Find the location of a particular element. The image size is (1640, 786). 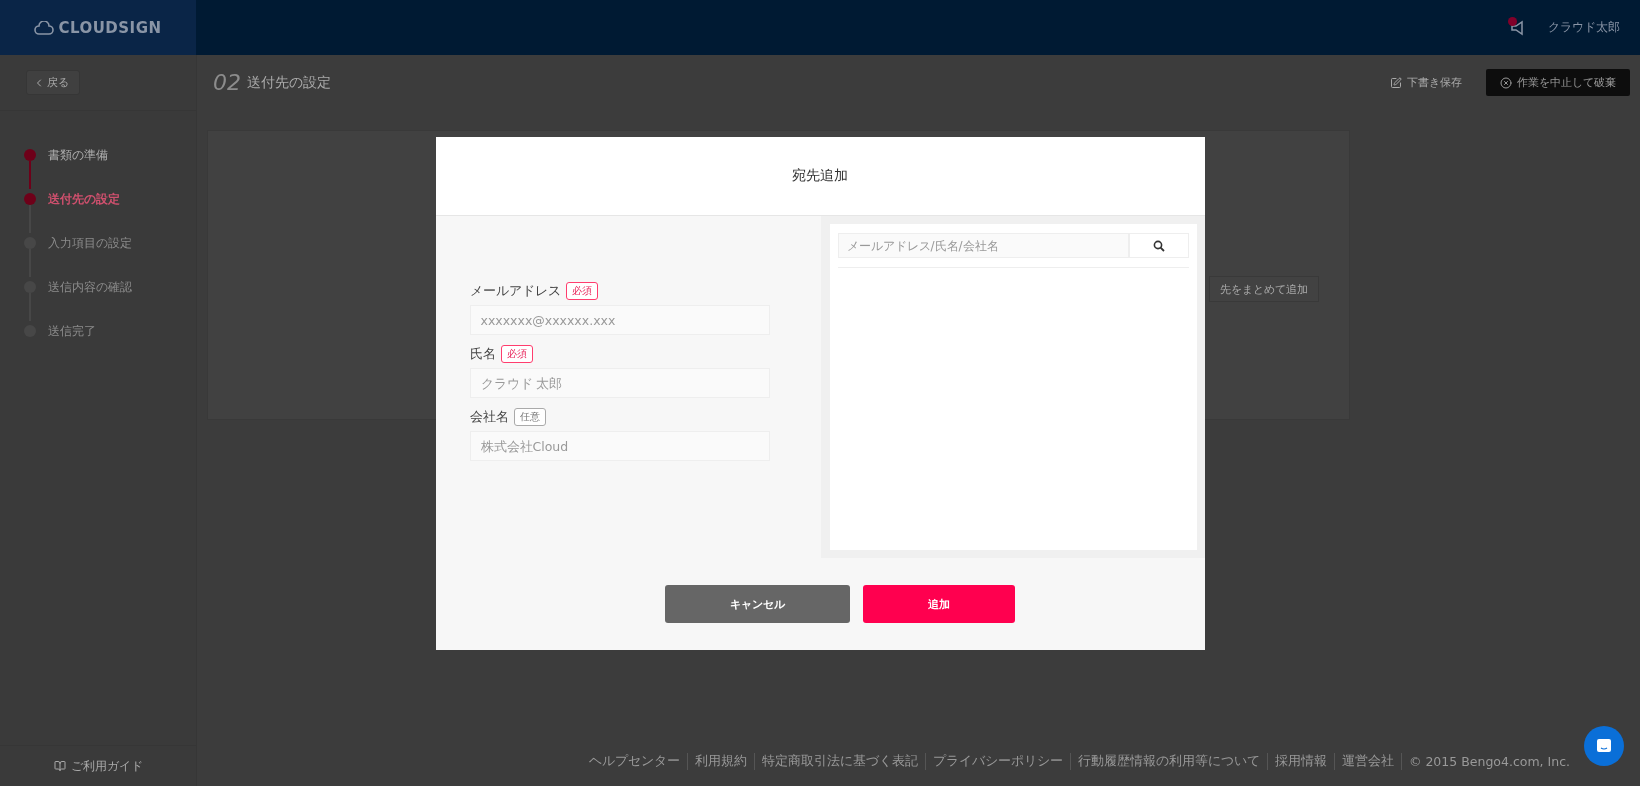

chat-button is located at coordinates (1604, 746).